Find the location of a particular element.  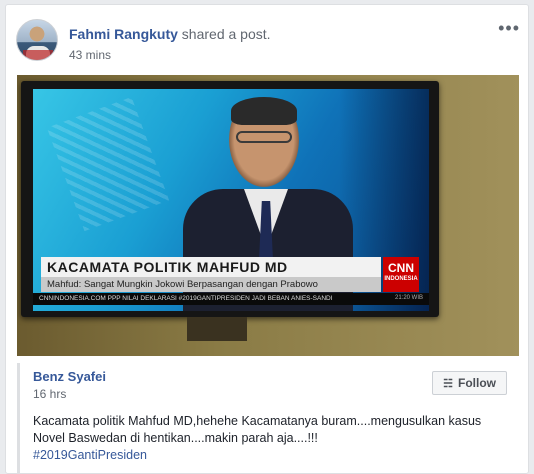

cnn-logo: CNN INDONESIA is located at coordinates (401, 274).